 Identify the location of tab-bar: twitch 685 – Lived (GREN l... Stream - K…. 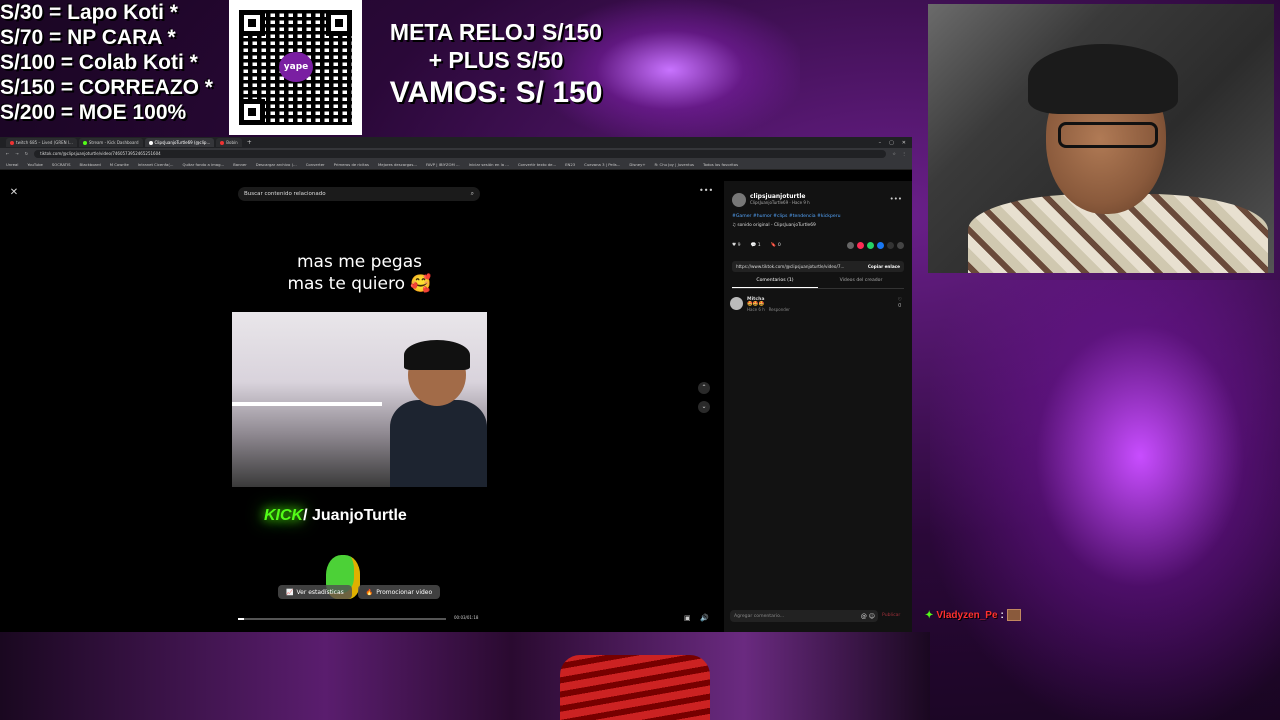
(456, 142).